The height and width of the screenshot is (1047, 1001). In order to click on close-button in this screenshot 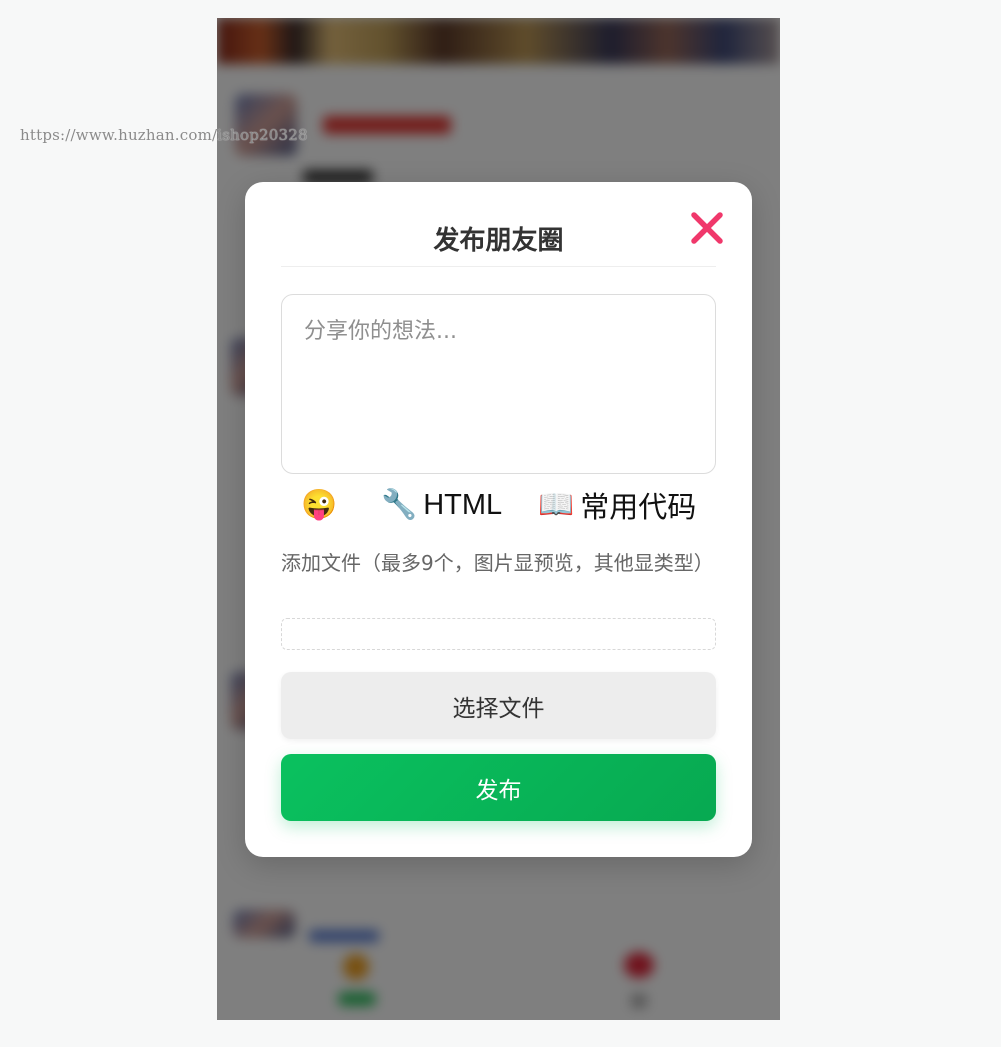, I will do `click(707, 228)`.